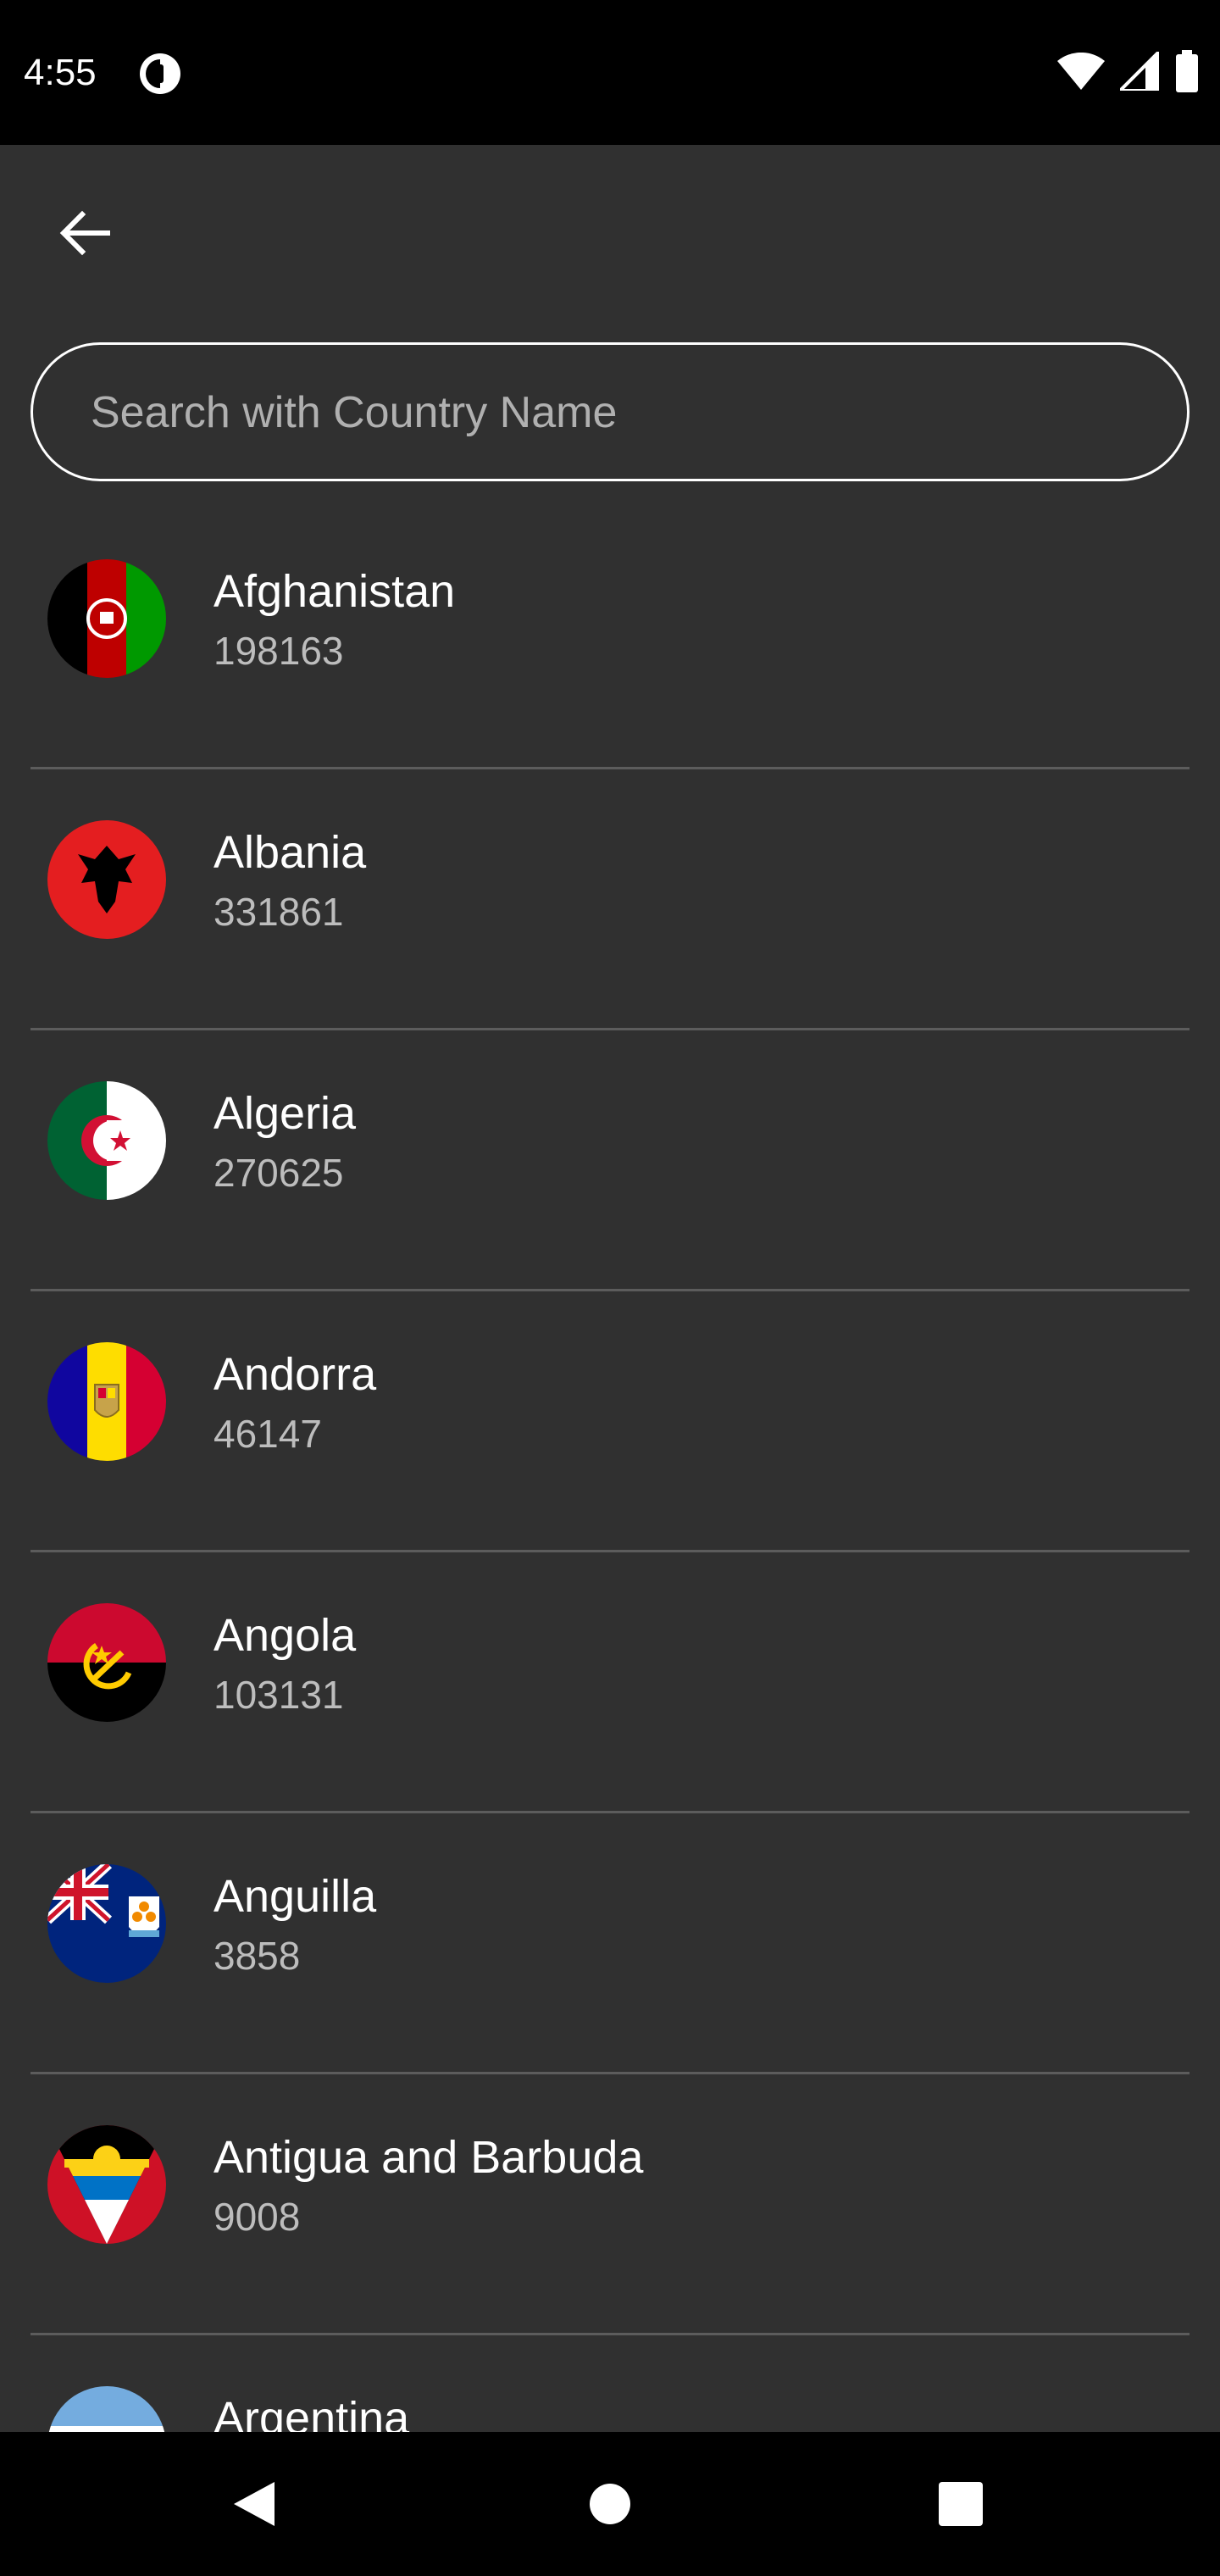 The image size is (1220, 2576). Describe the element at coordinates (106, 879) in the screenshot. I see `albania-flag-icon` at that location.